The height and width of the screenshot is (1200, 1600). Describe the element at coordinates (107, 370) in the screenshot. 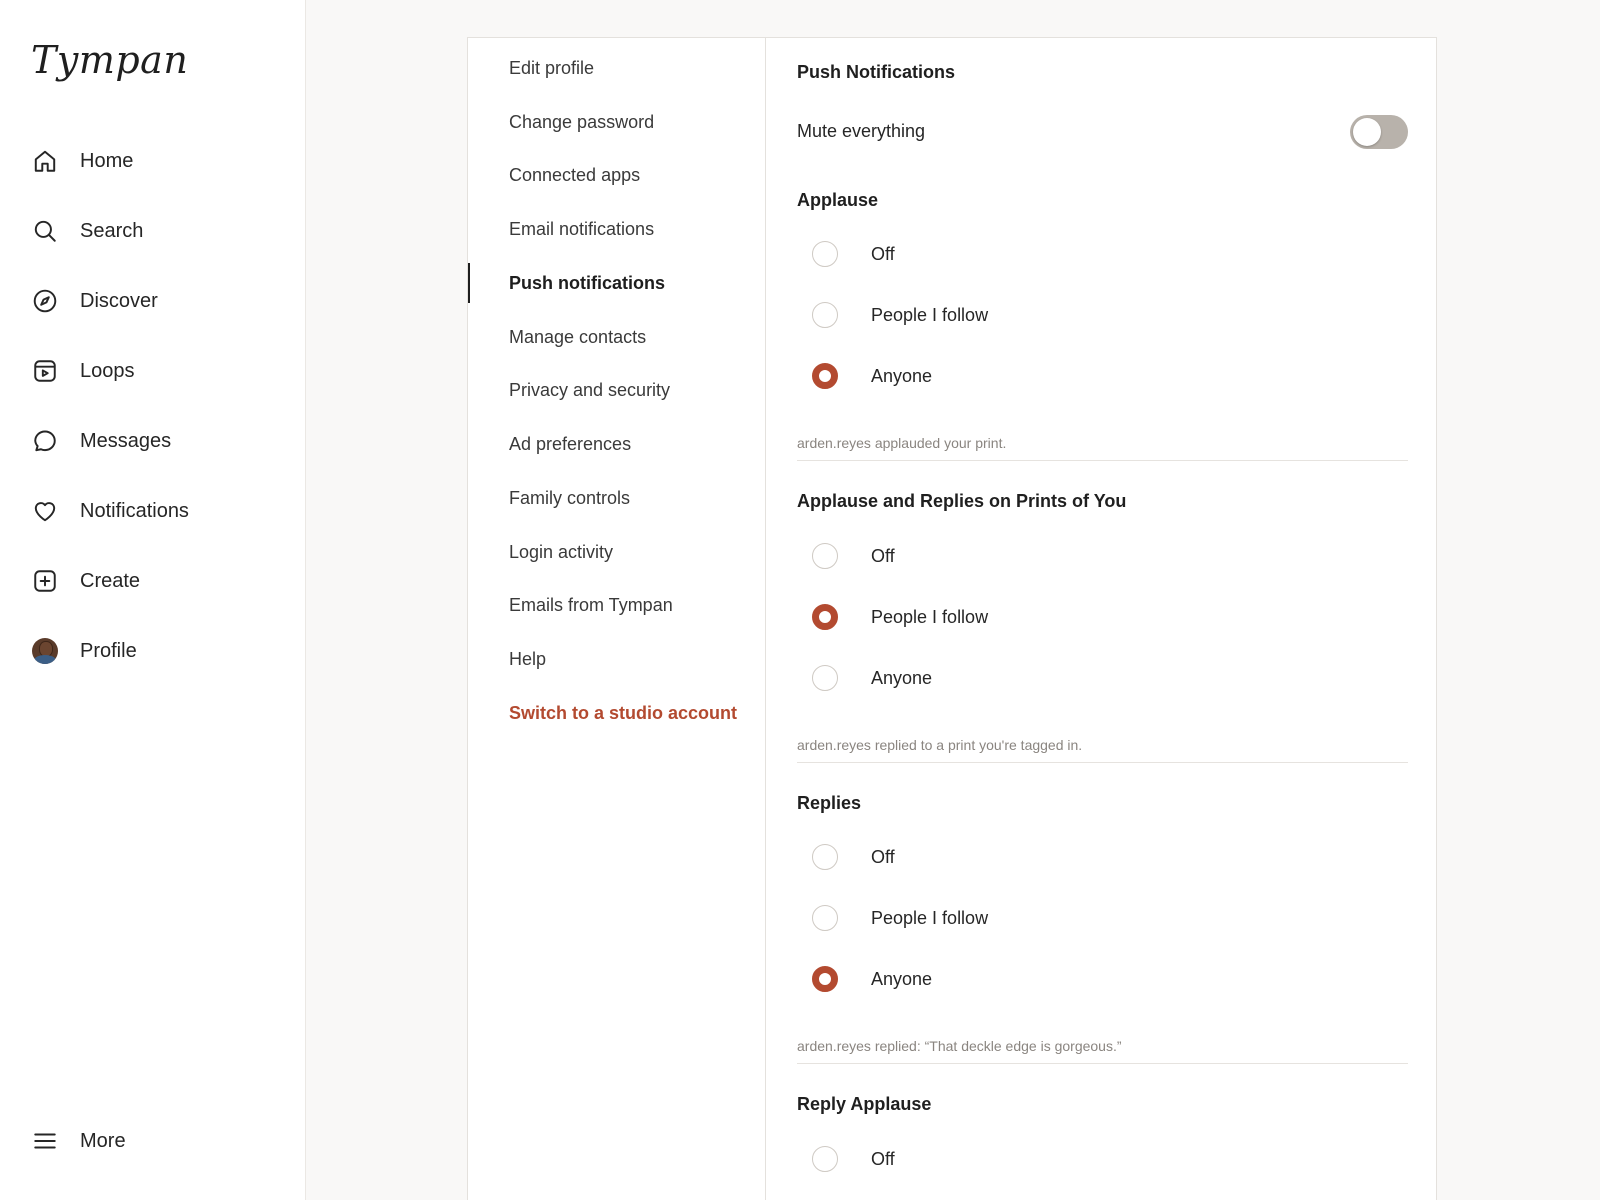

I see `nav-label: Loops` at that location.